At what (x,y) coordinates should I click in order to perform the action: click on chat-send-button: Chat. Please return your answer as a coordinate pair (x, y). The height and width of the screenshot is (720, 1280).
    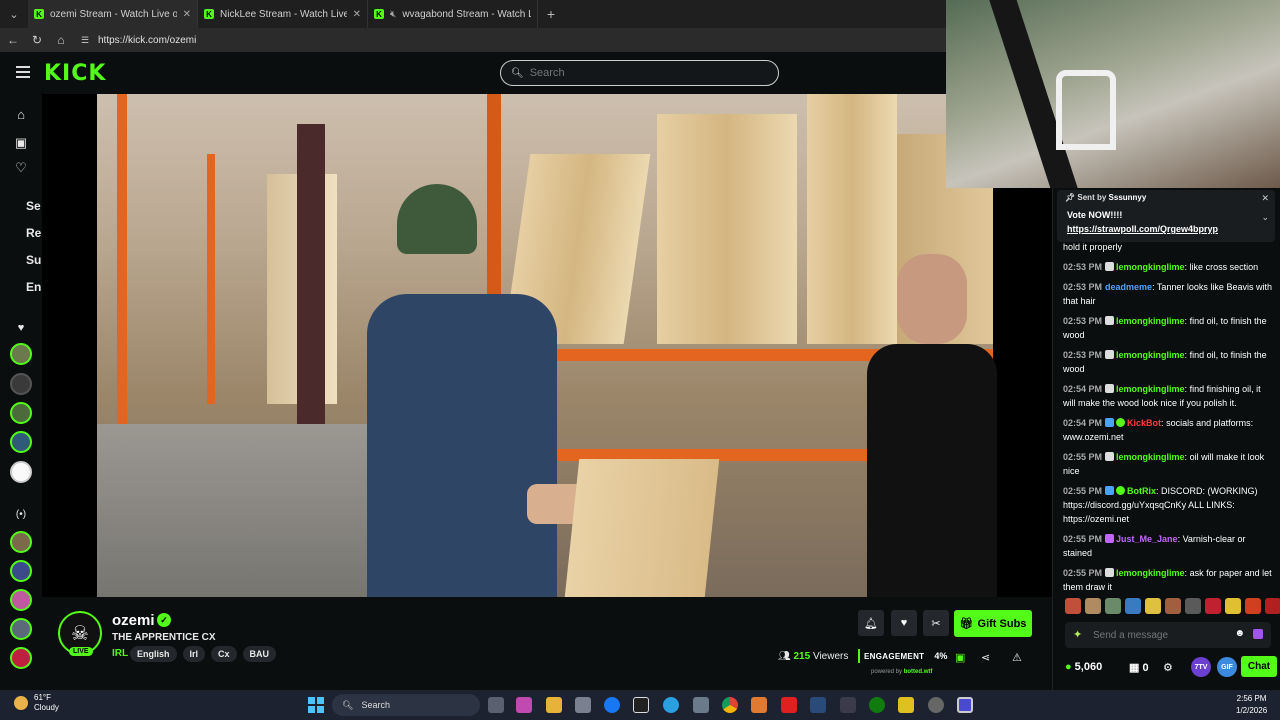
    Looking at the image, I should click on (1259, 666).